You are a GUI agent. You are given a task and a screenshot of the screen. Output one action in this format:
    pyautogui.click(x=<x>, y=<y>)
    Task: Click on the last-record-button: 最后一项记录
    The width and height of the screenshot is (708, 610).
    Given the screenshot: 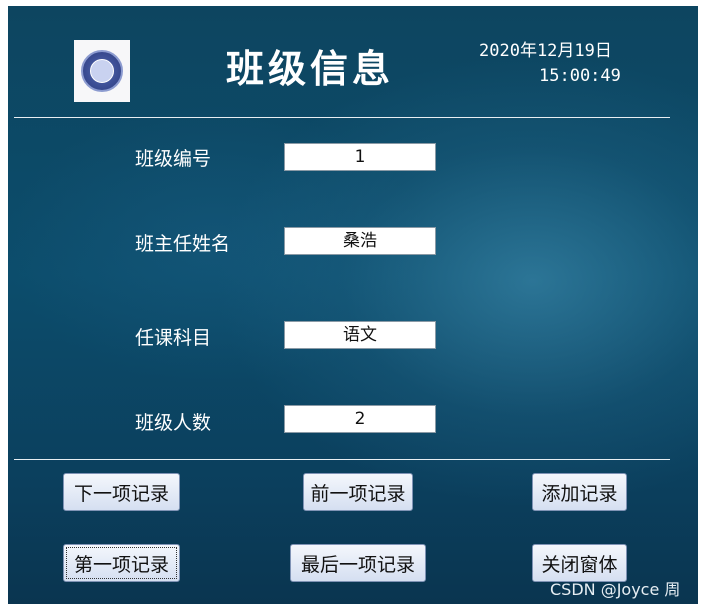 What is the action you would take?
    pyautogui.click(x=358, y=563)
    